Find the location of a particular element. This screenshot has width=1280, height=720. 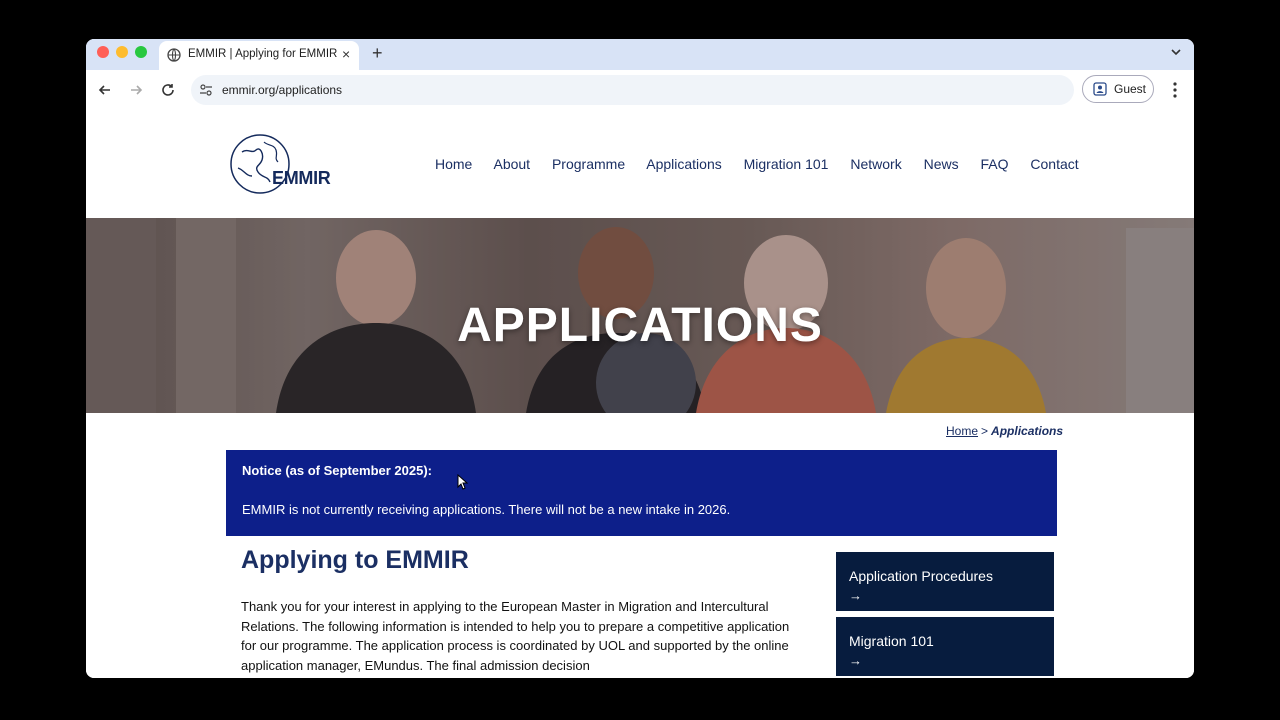

nav-network: Network is located at coordinates (875, 164).